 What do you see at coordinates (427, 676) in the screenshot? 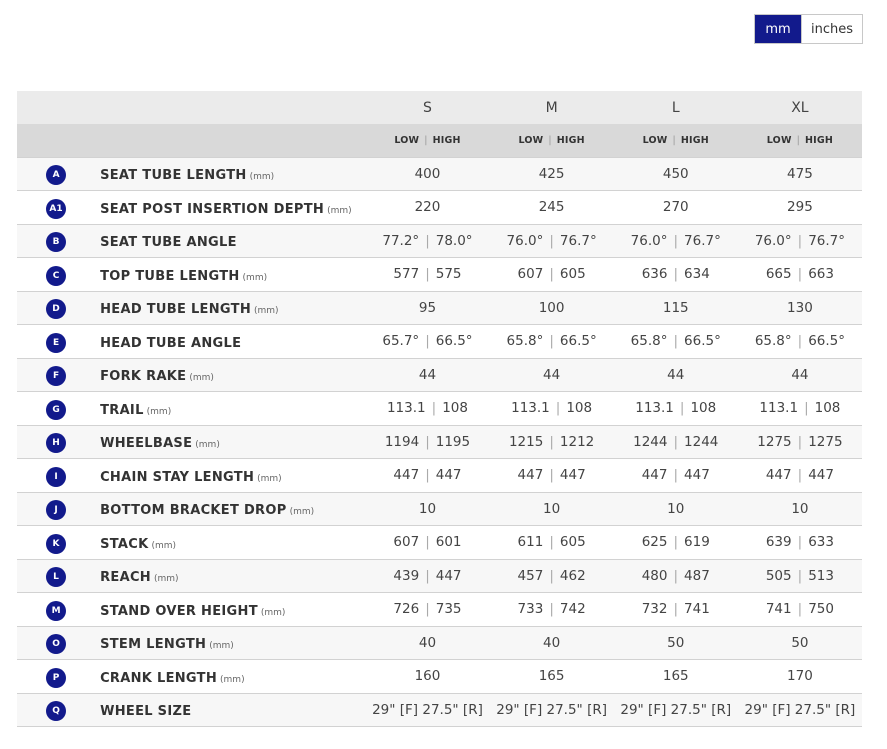
I see `value-text: 160` at bounding box center [427, 676].